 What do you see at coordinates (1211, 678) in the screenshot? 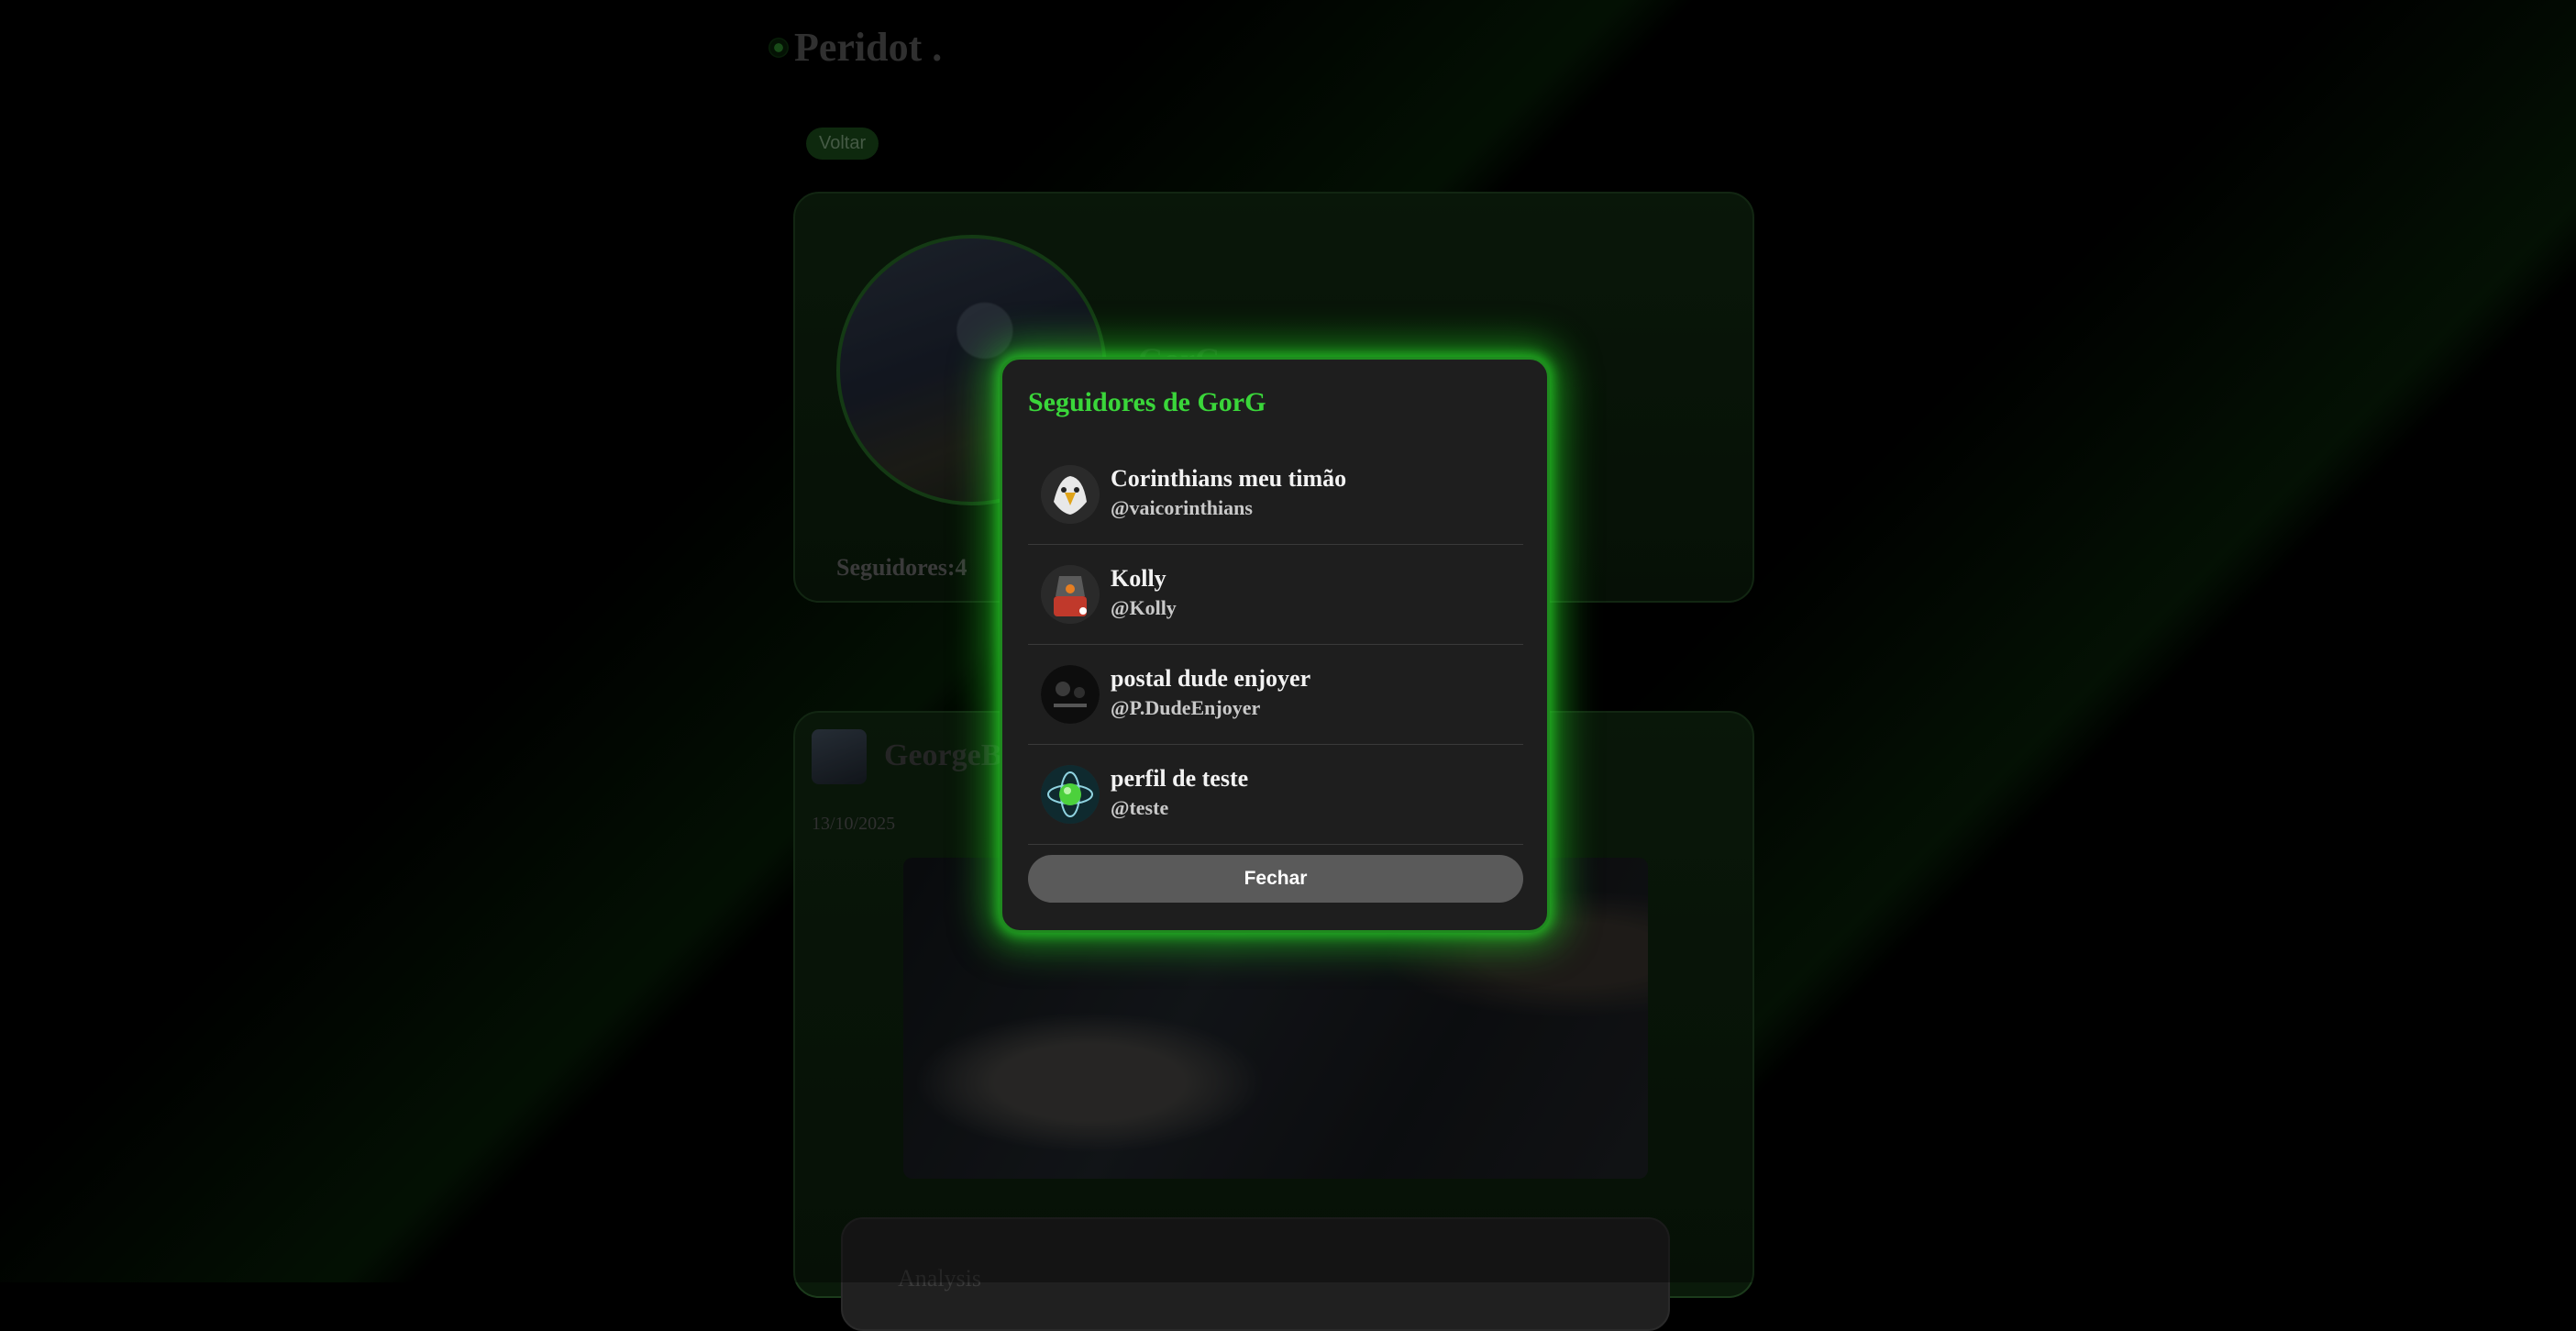
I see `follower-name: postal dude enjoyer` at bounding box center [1211, 678].